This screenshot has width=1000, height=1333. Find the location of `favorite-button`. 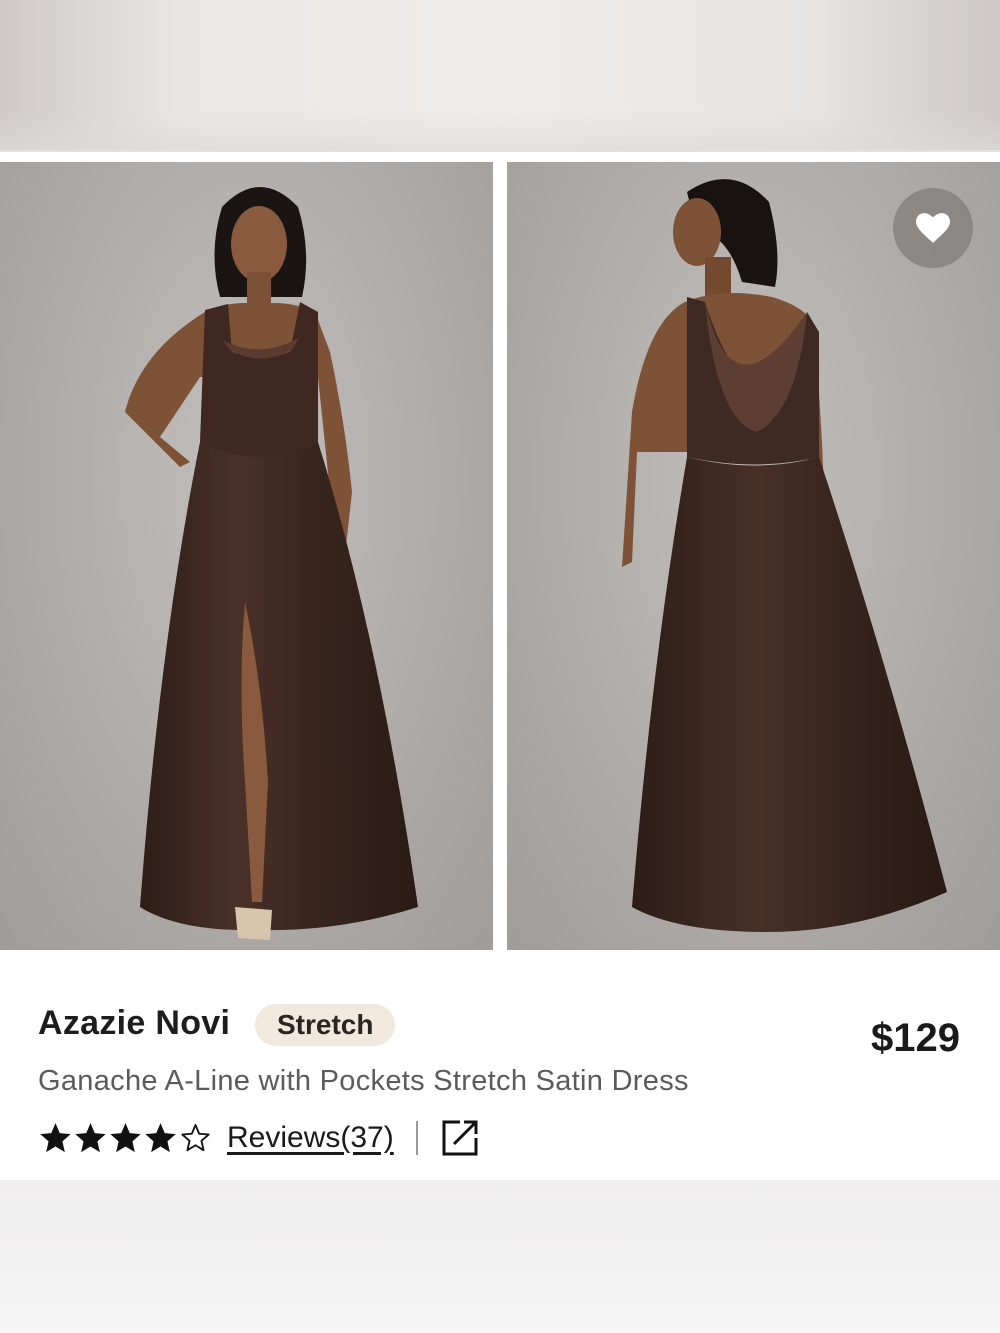

favorite-button is located at coordinates (933, 228).